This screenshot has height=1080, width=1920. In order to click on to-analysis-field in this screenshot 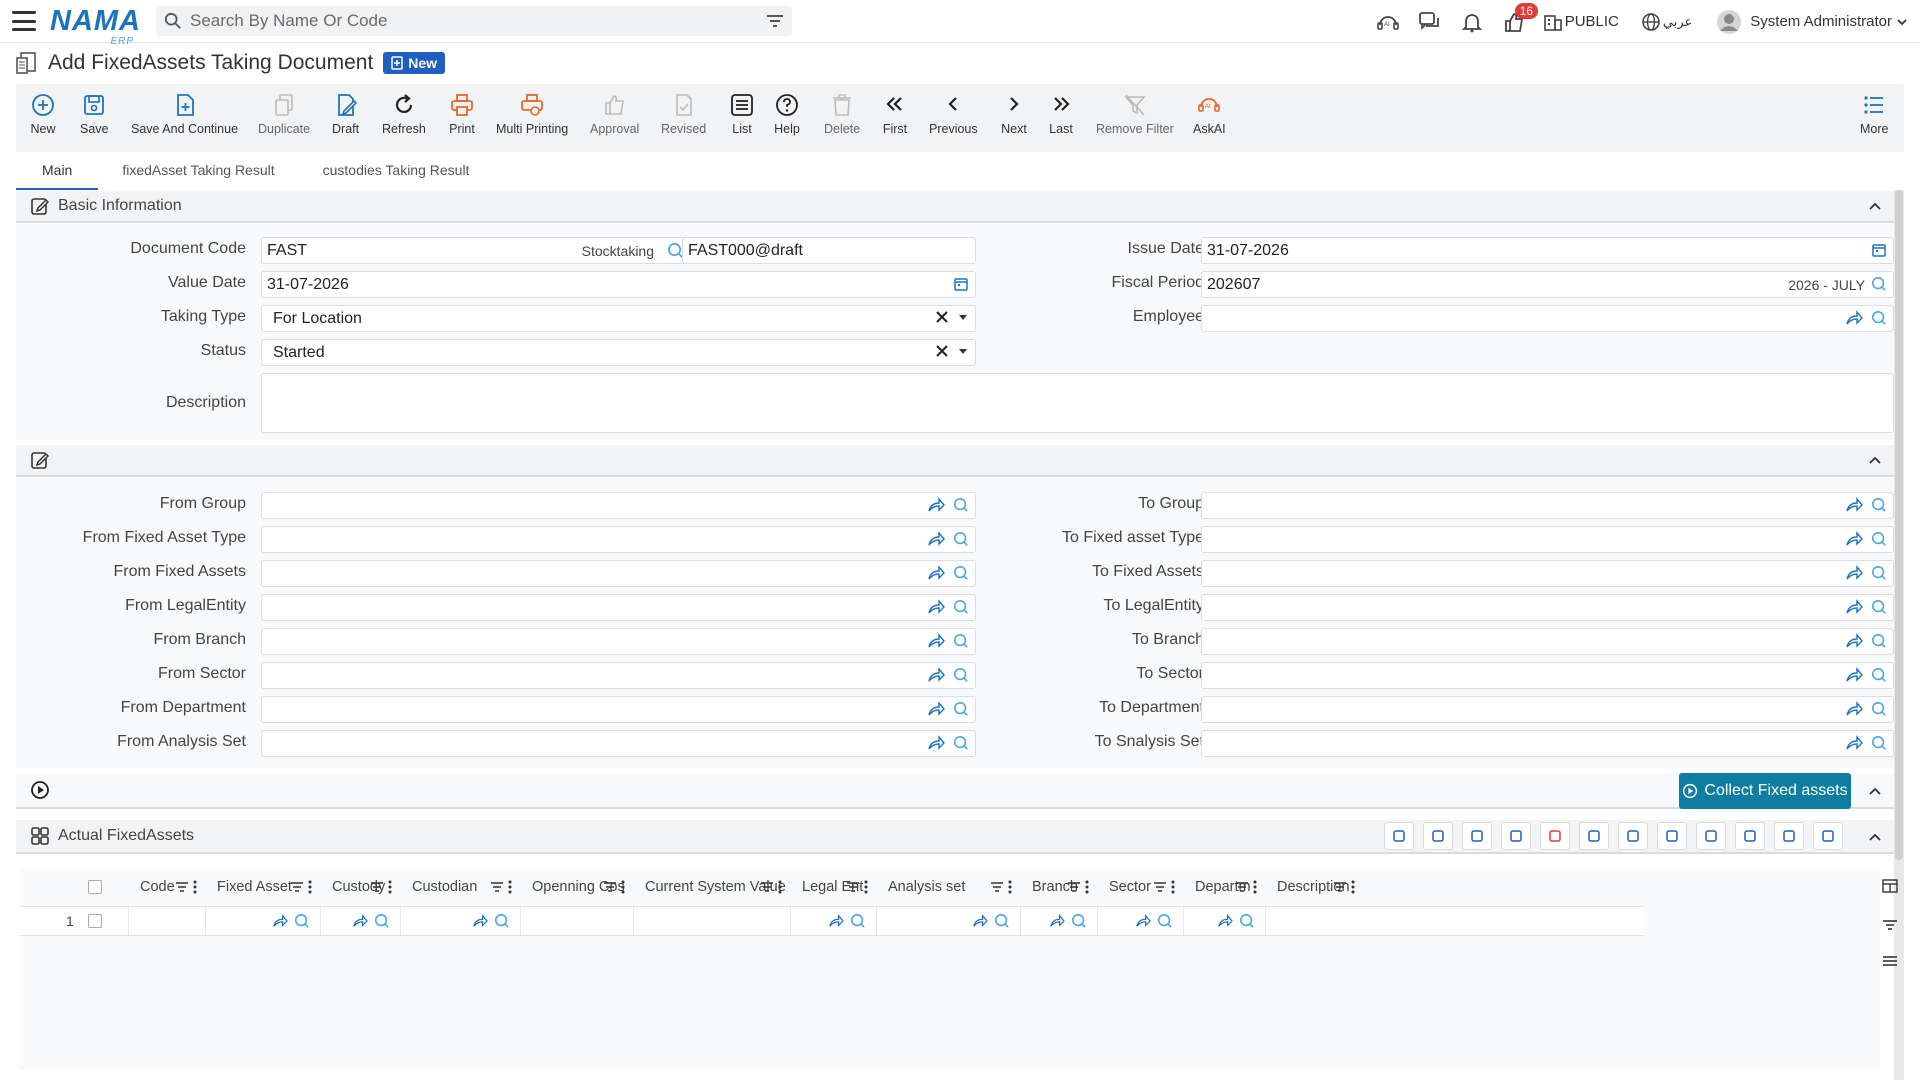, I will do `click(1547, 743)`.